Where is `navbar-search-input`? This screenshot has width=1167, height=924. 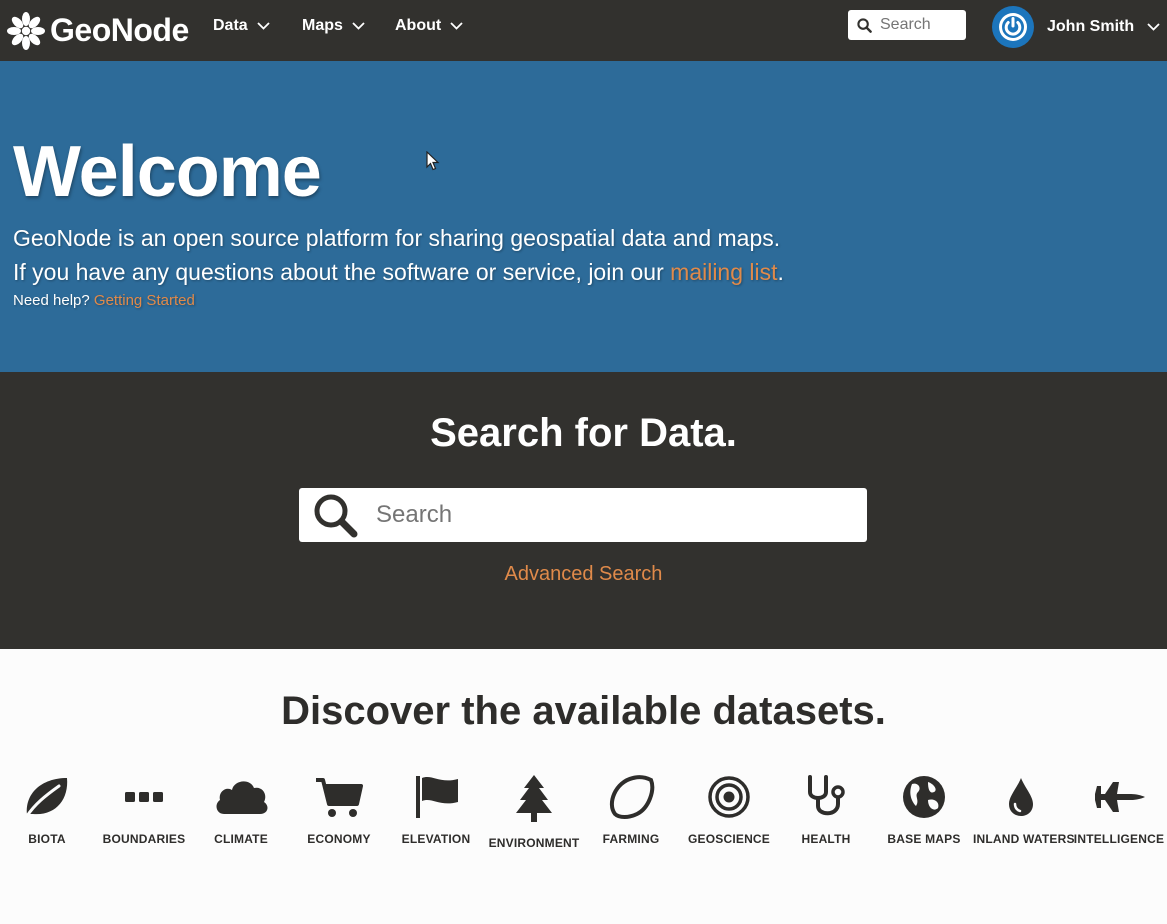
navbar-search-input is located at coordinates (921, 25).